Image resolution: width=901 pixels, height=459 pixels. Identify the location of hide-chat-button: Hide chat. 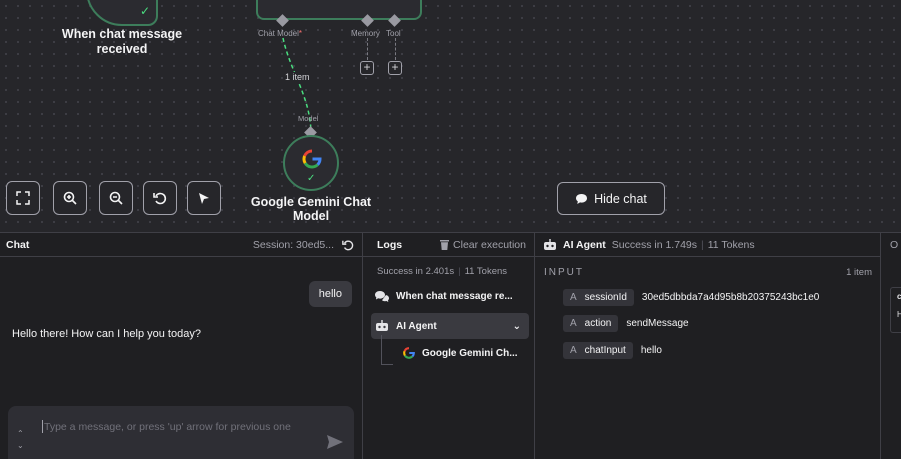
(611, 198).